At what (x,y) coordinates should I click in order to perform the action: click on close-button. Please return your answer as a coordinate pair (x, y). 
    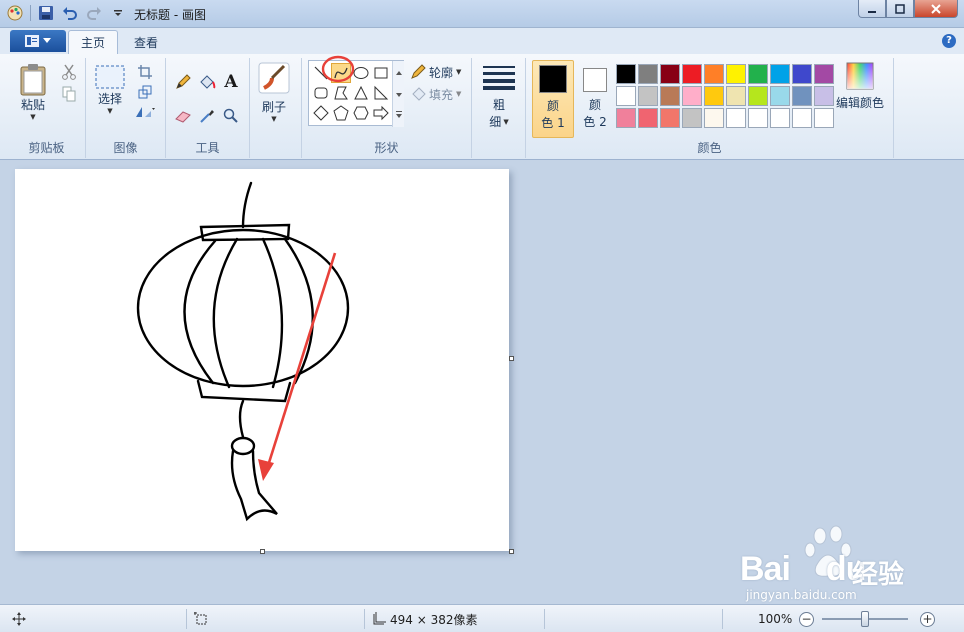
    Looking at the image, I should click on (936, 9).